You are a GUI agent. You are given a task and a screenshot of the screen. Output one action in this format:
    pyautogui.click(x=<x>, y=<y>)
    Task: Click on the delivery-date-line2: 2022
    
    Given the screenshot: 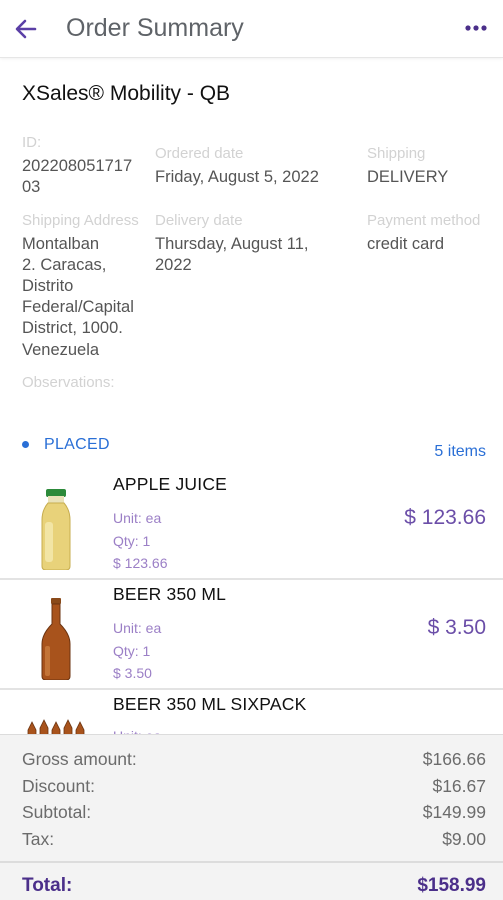 What is the action you would take?
    pyautogui.click(x=173, y=265)
    